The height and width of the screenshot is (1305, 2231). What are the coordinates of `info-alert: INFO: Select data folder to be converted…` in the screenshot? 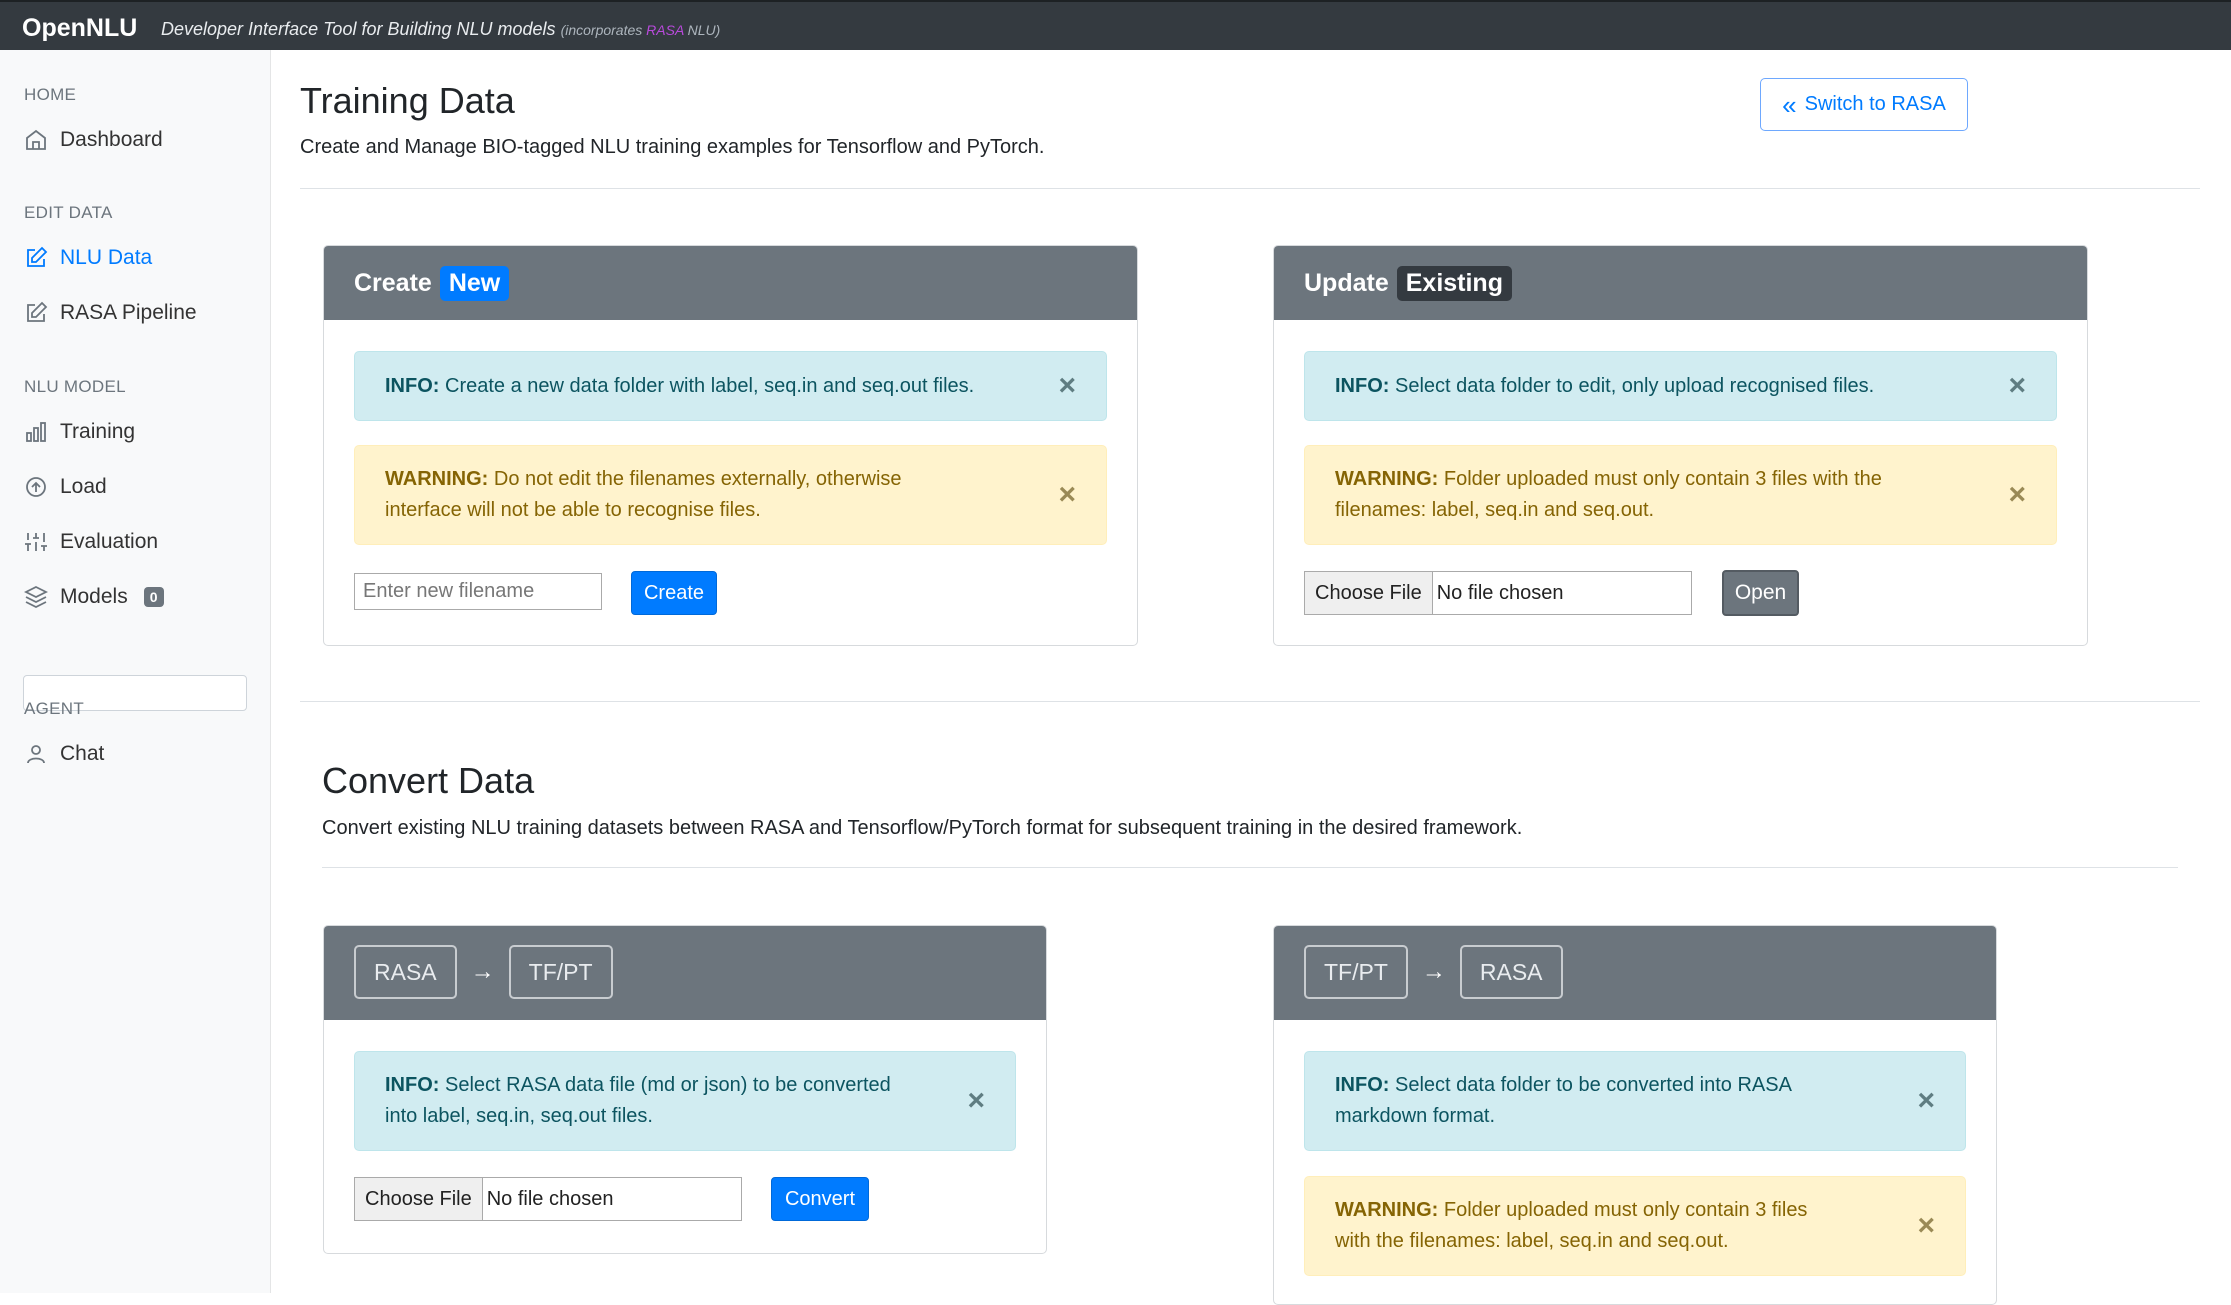 It's located at (1635, 1101).